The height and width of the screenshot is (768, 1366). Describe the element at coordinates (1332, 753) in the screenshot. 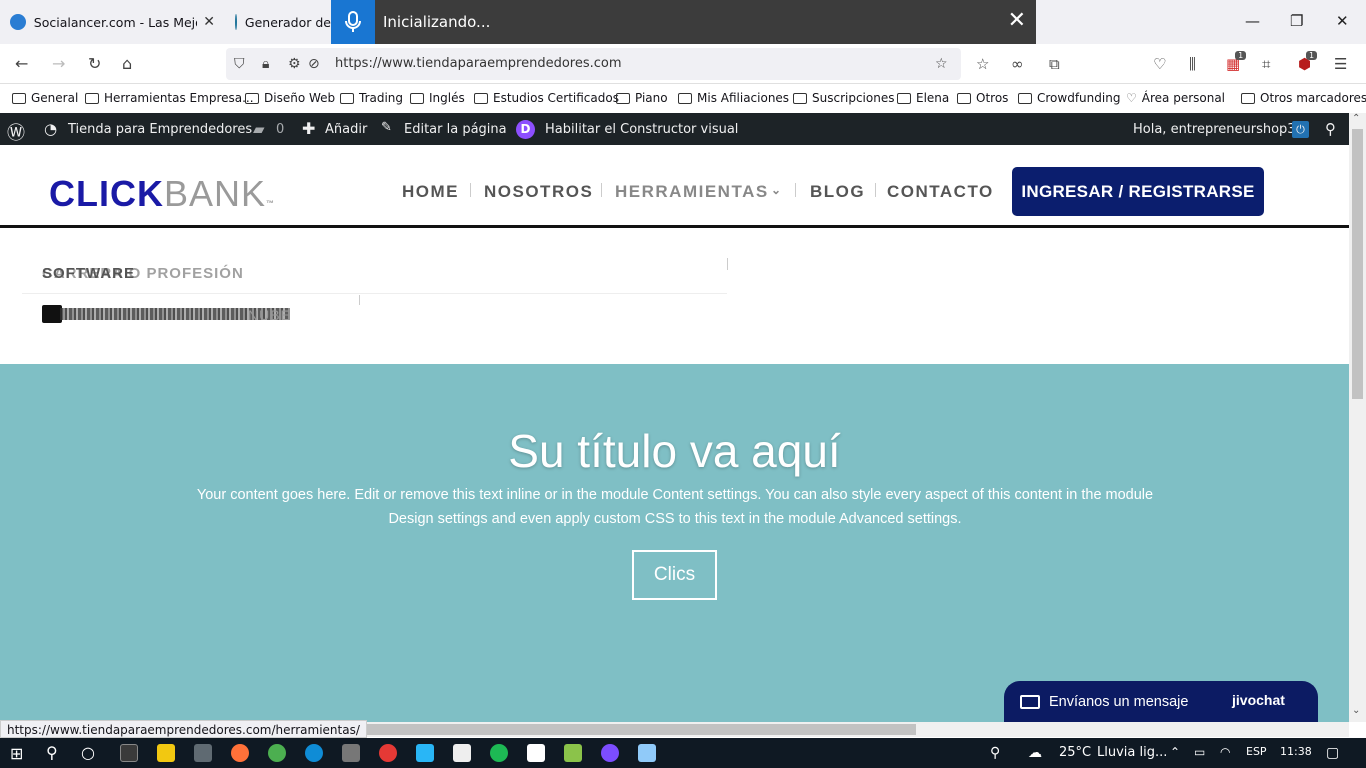

I see `notifications-icon: ▢` at that location.